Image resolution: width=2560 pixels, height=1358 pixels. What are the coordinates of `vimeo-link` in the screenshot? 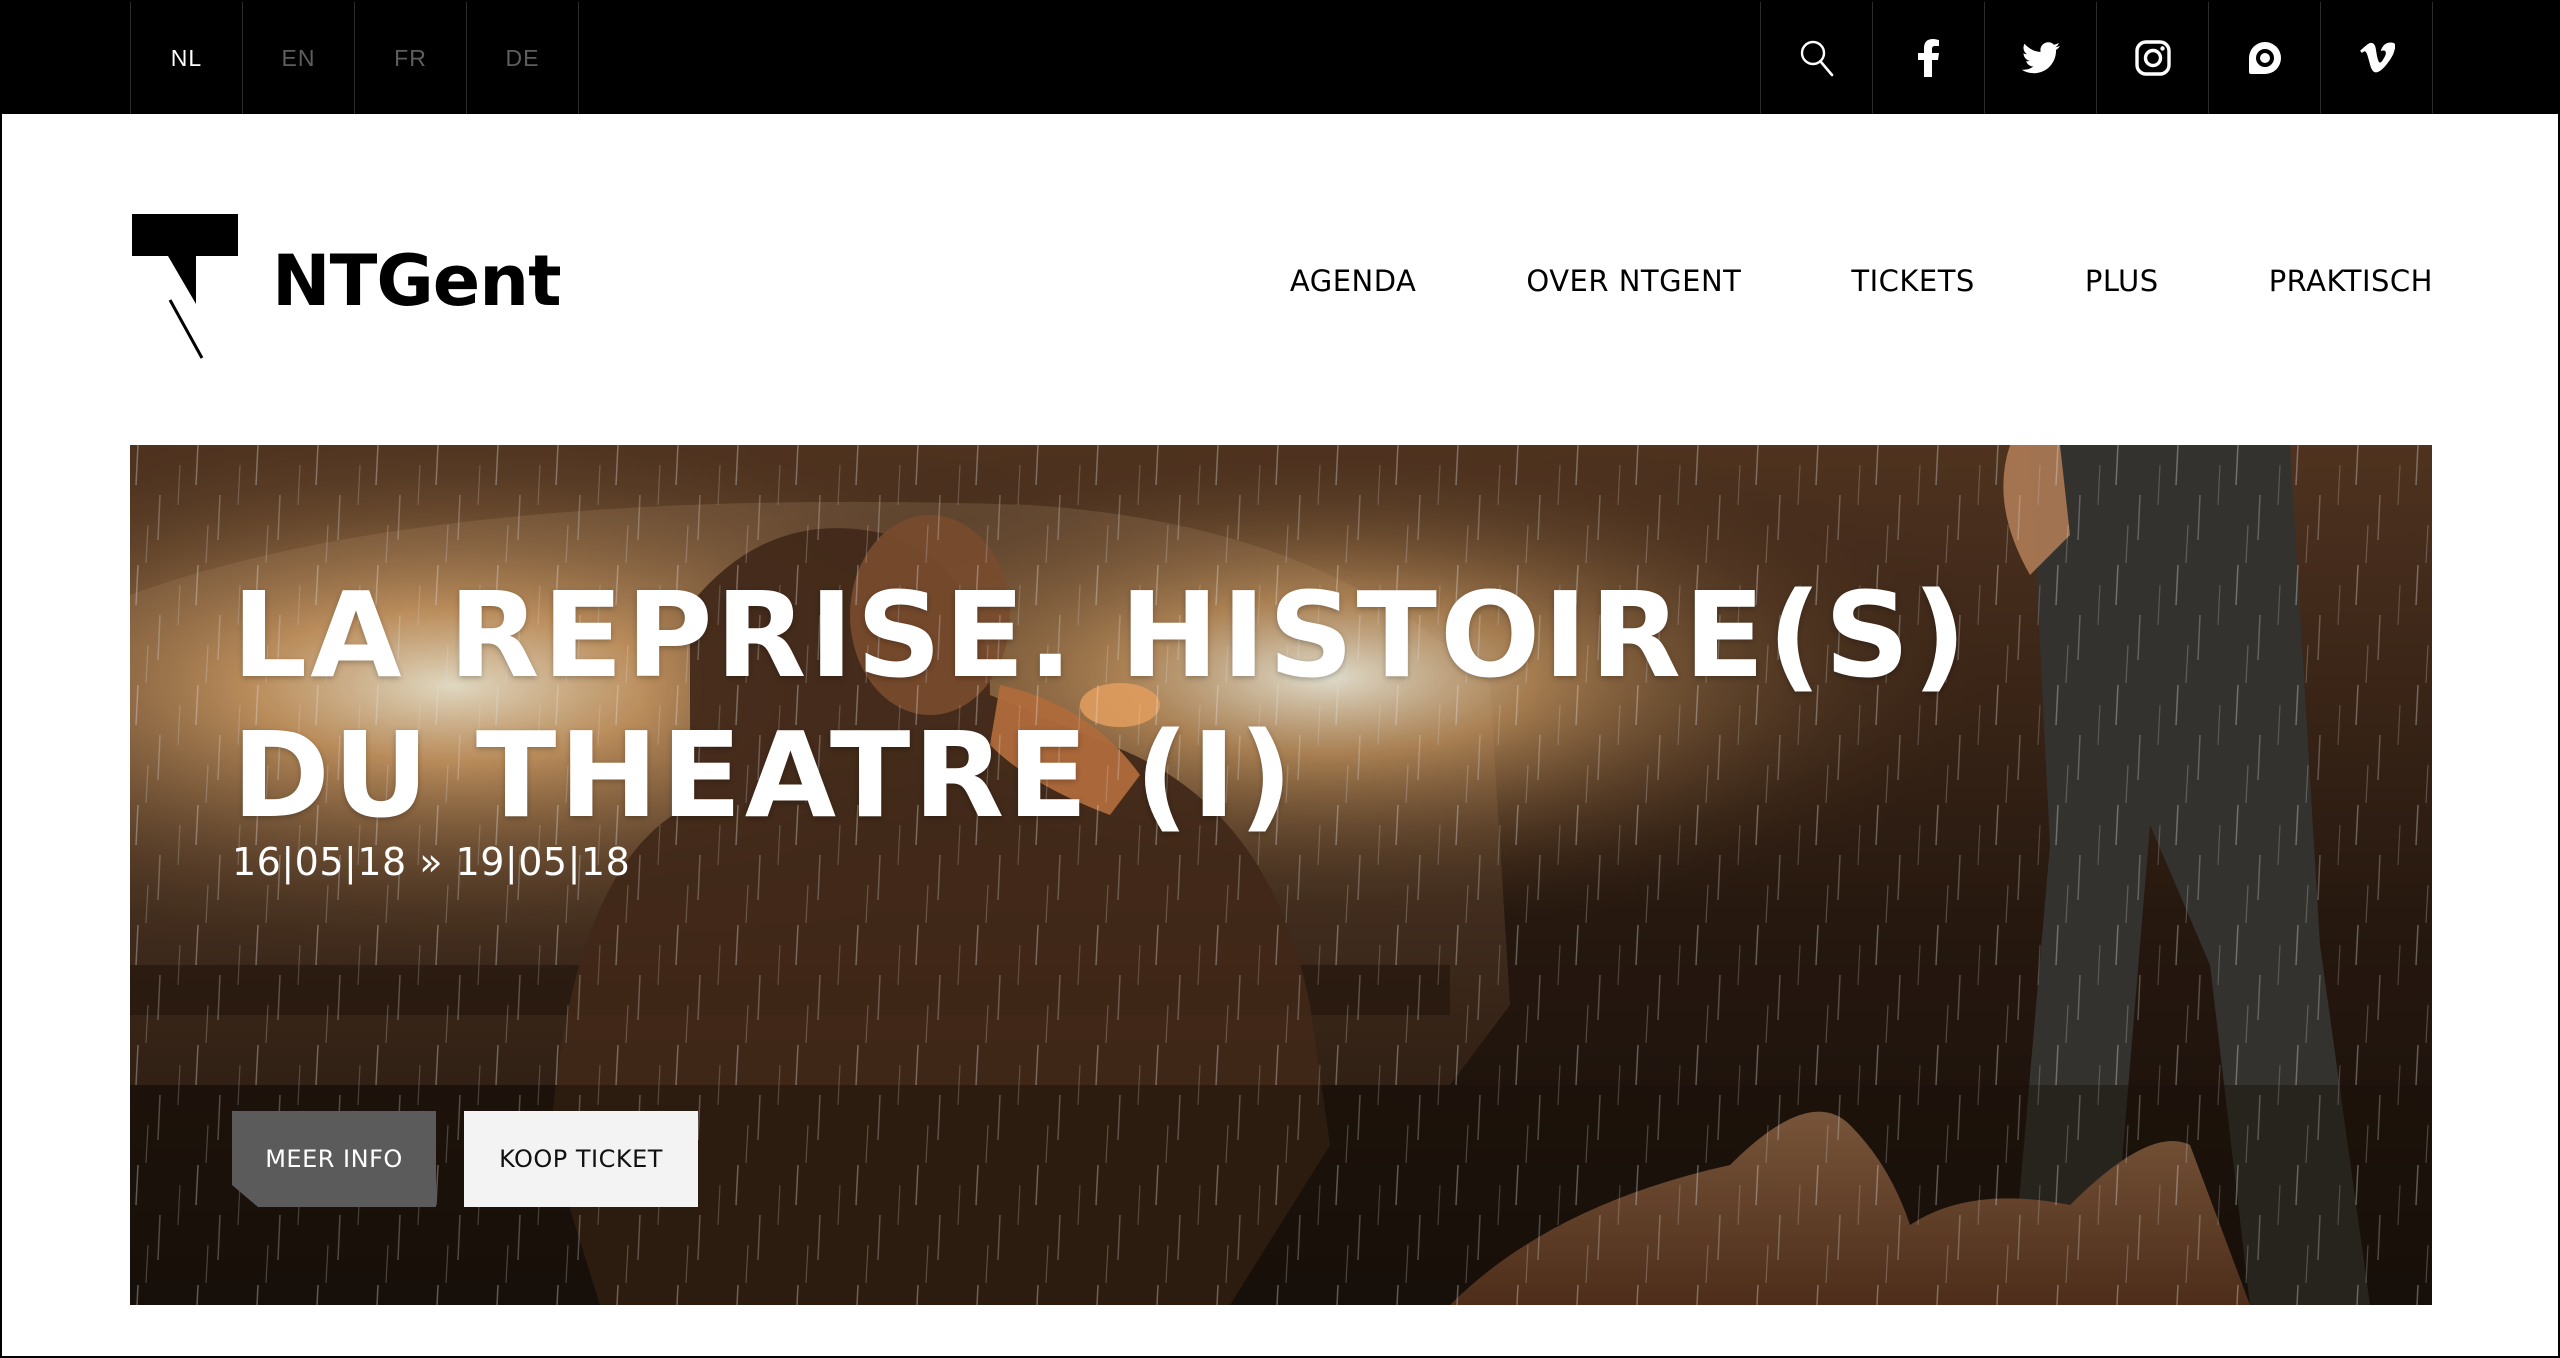 It's located at (2377, 58).